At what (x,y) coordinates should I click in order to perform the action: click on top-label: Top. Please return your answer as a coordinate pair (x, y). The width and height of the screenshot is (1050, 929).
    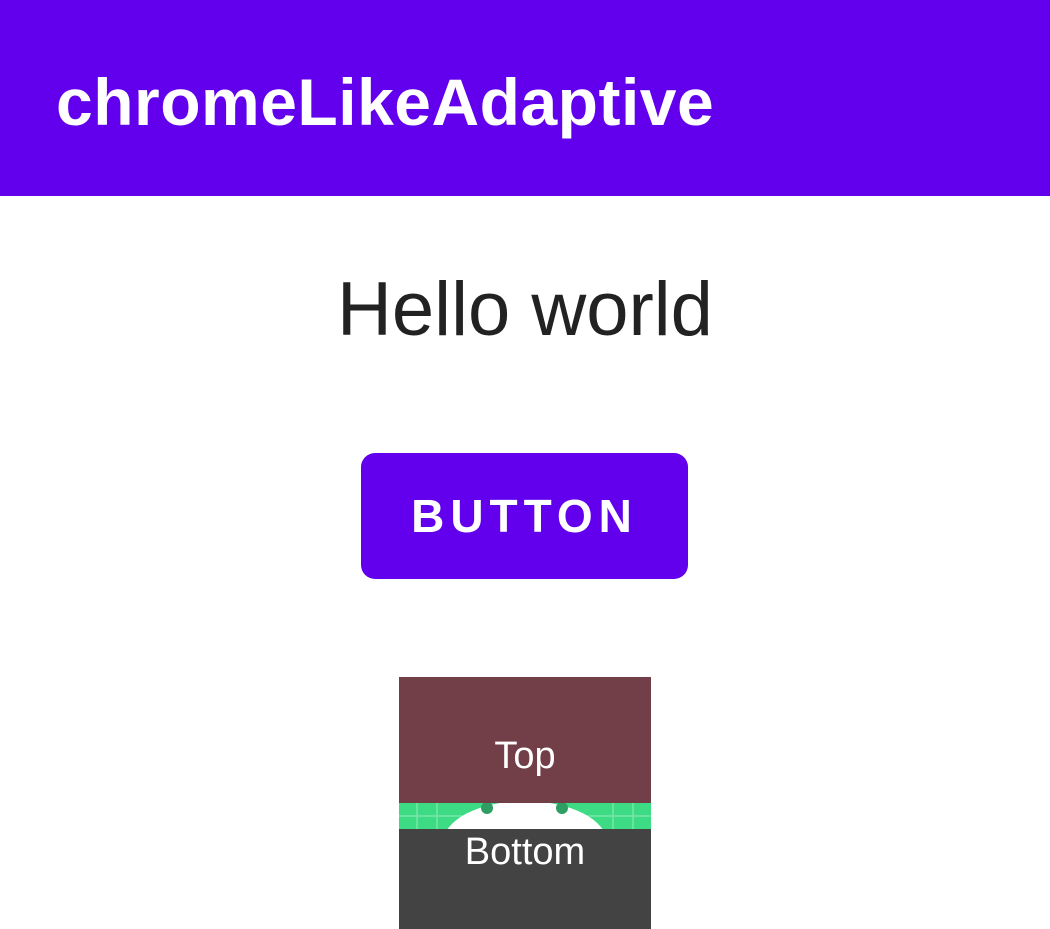
    Looking at the image, I should click on (525, 756).